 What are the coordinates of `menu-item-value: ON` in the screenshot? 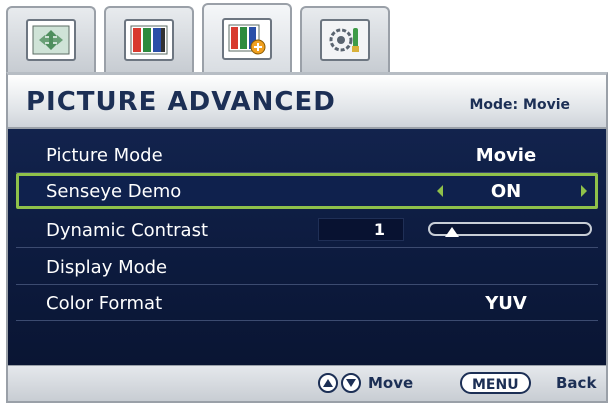 It's located at (506, 191).